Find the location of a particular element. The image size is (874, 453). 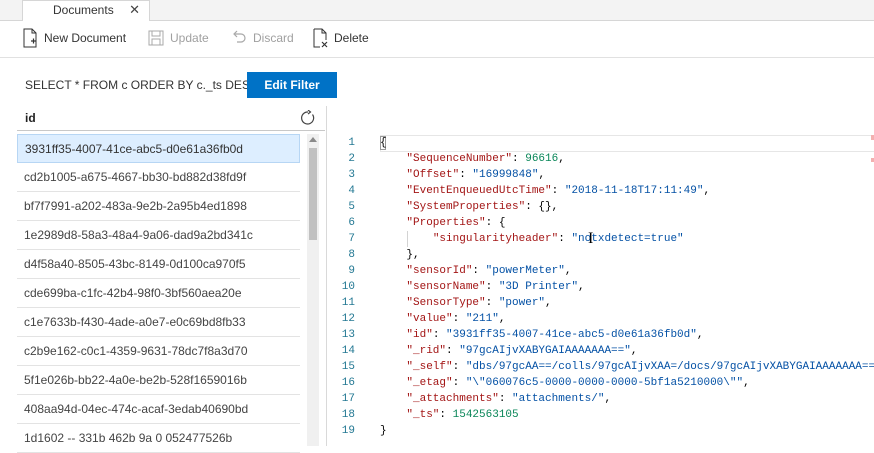

update-button: Update is located at coordinates (178, 38).